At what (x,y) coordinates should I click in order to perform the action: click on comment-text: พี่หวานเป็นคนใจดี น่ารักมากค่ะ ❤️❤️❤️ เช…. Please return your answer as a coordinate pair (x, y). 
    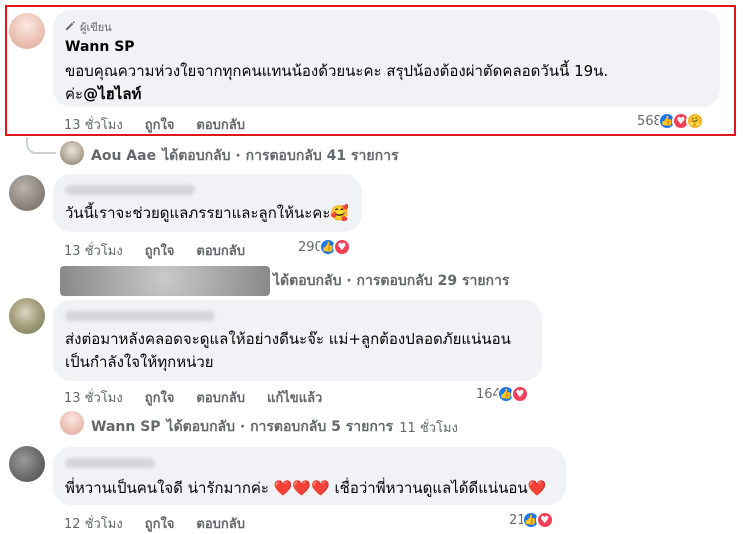
    Looking at the image, I should click on (306, 488).